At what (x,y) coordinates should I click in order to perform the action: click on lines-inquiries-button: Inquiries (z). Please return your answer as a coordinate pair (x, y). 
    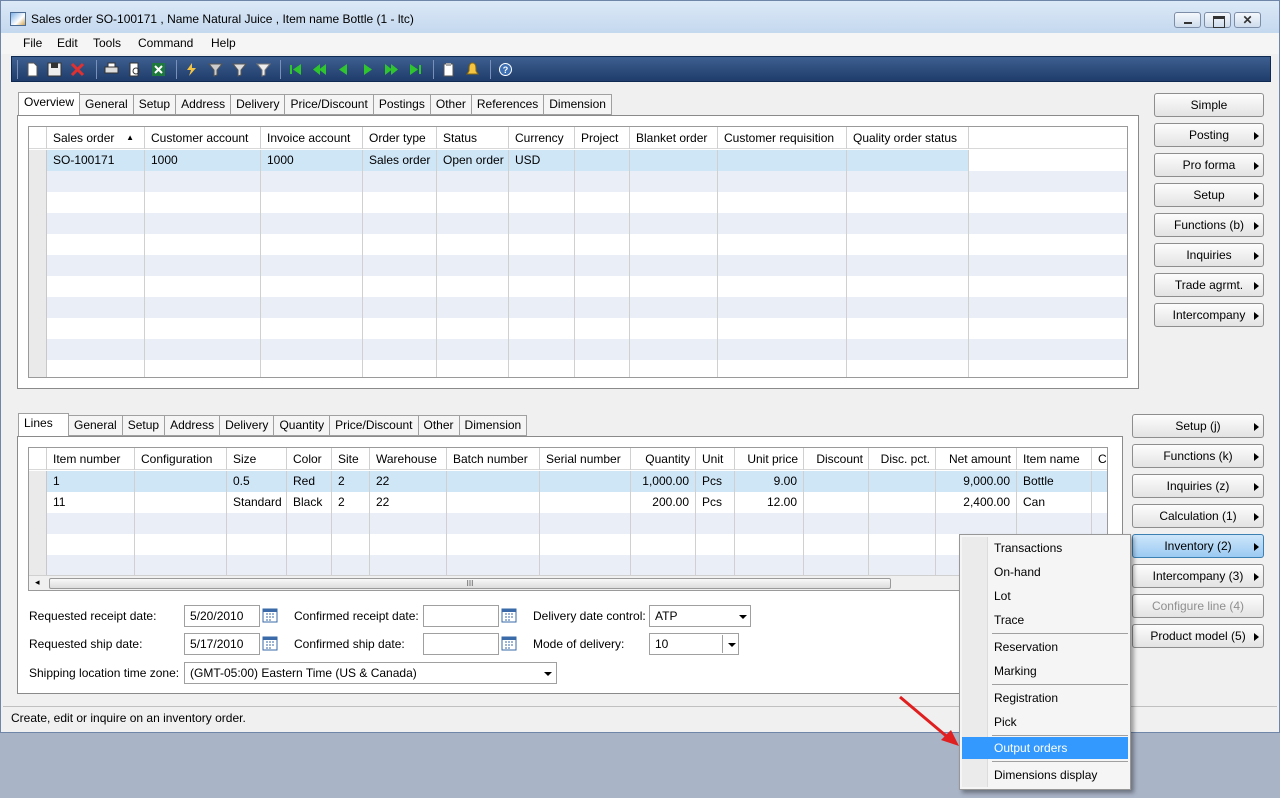
    Looking at the image, I should click on (1198, 486).